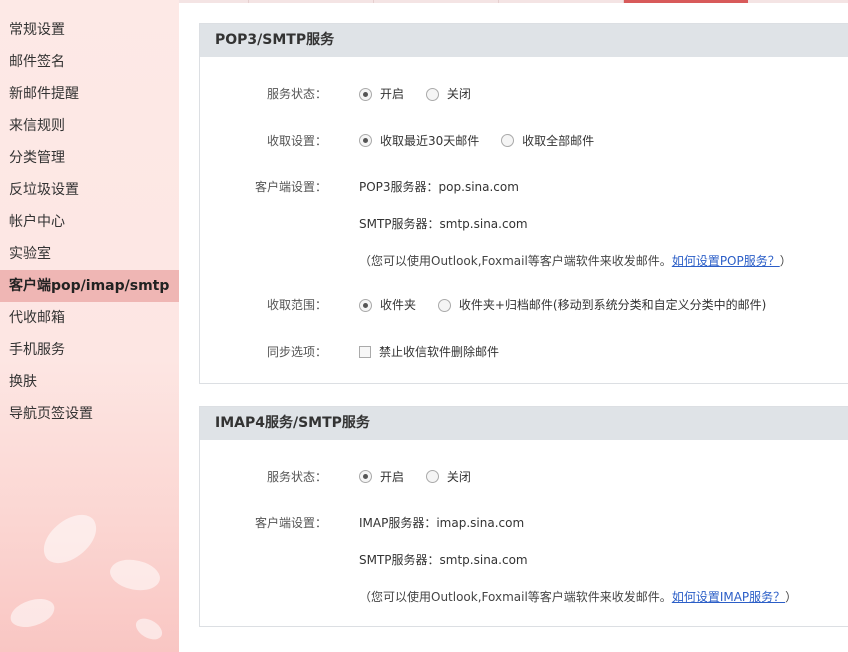  What do you see at coordinates (290, 523) in the screenshot?
I see `imap-client-label: 客户端设置：` at bounding box center [290, 523].